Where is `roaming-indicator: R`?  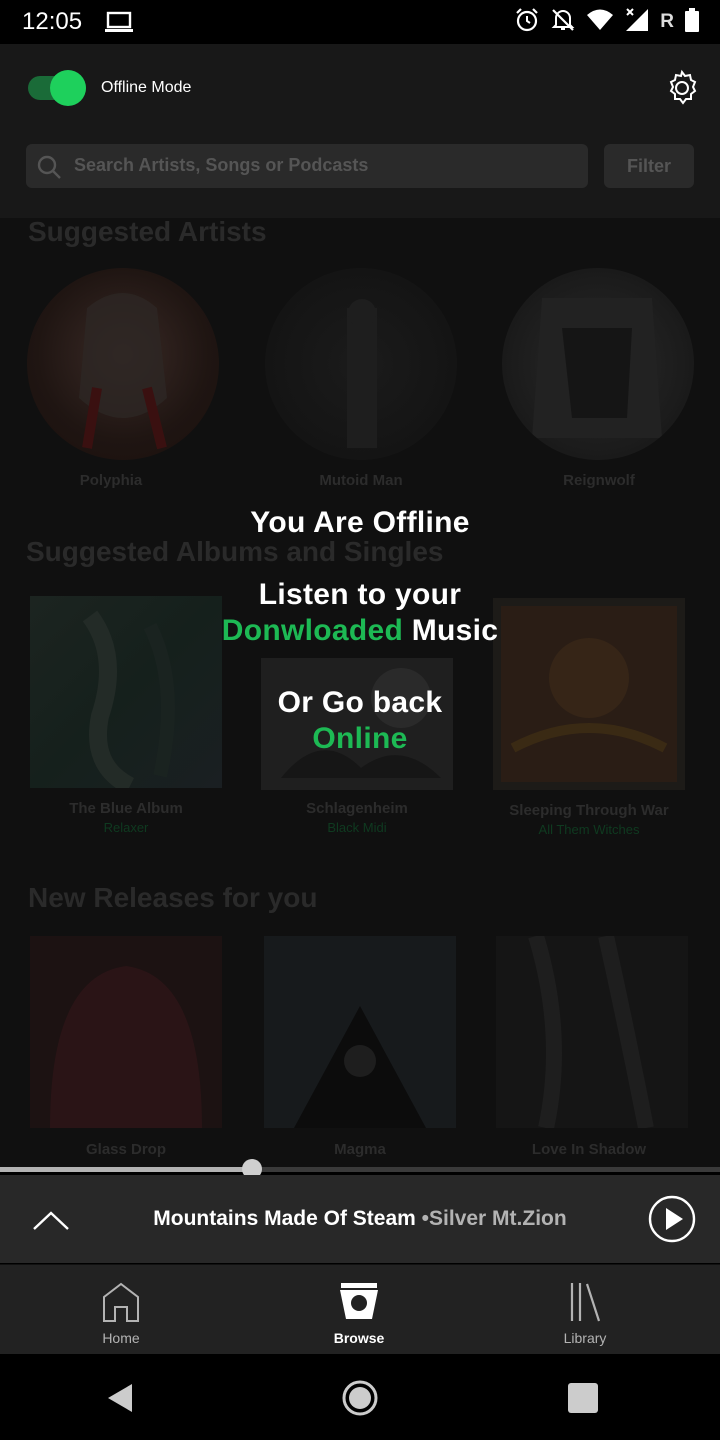
roaming-indicator: R is located at coordinates (667, 21).